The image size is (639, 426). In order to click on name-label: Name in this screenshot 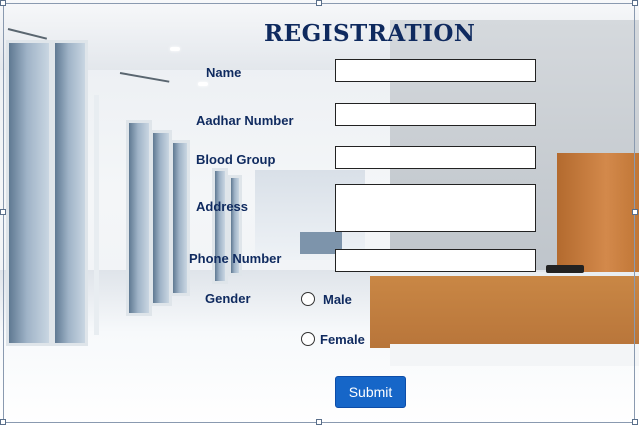, I will do `click(224, 72)`.